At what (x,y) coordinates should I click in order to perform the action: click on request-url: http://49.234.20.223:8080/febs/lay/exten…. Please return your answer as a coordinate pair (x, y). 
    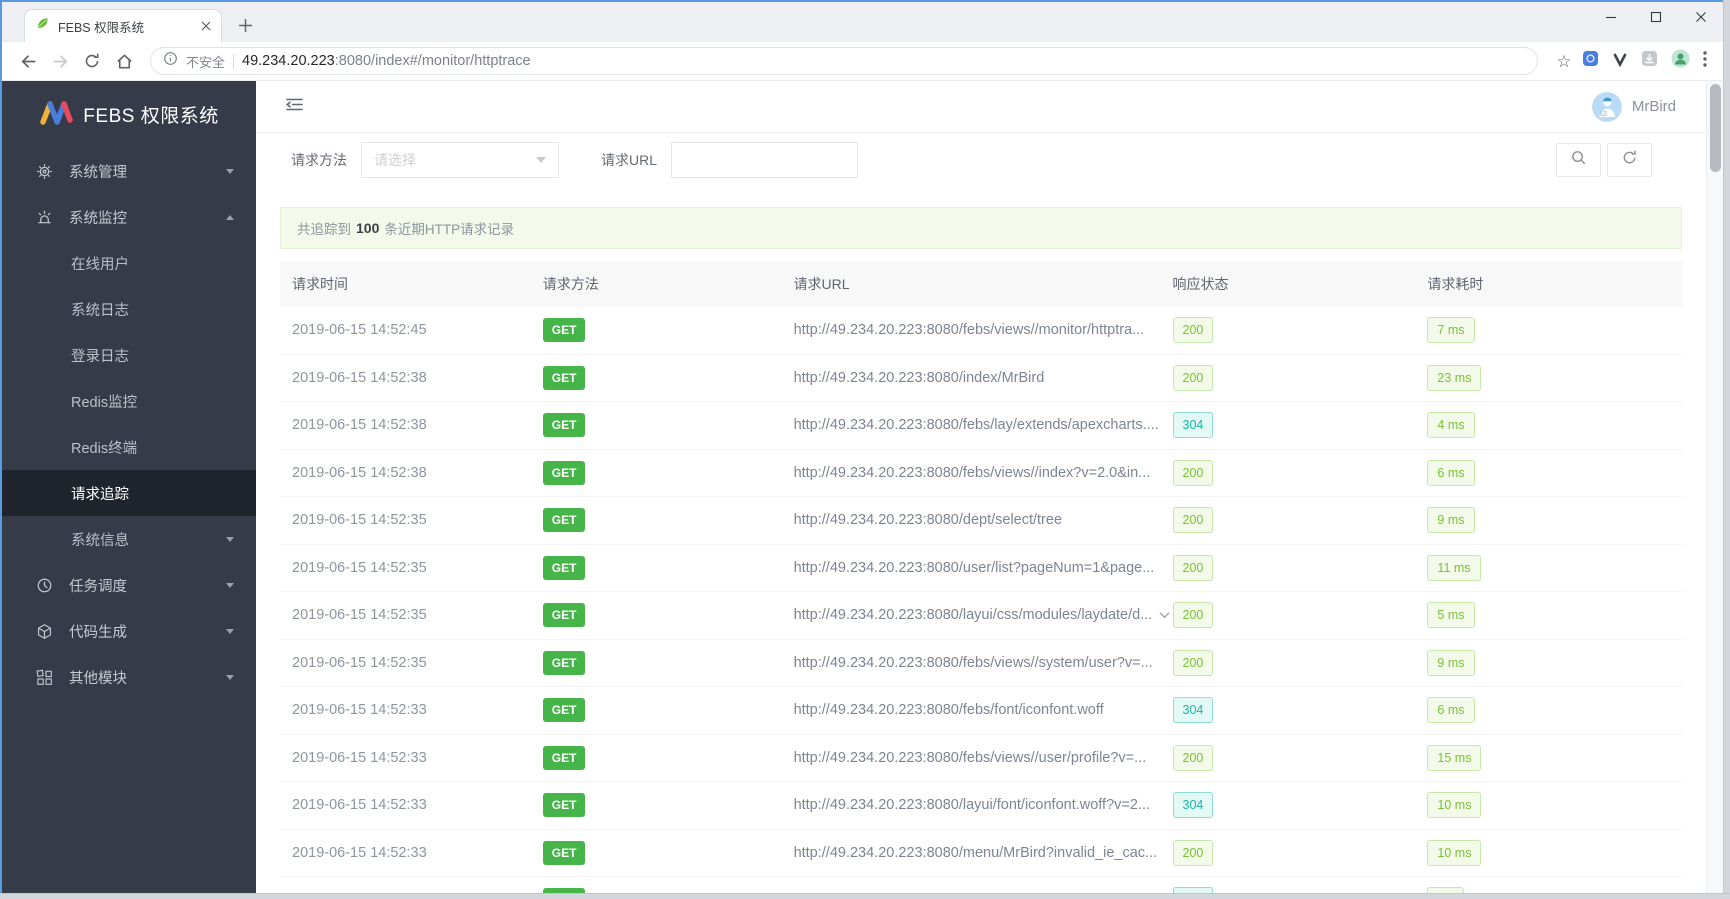
    Looking at the image, I should click on (976, 425).